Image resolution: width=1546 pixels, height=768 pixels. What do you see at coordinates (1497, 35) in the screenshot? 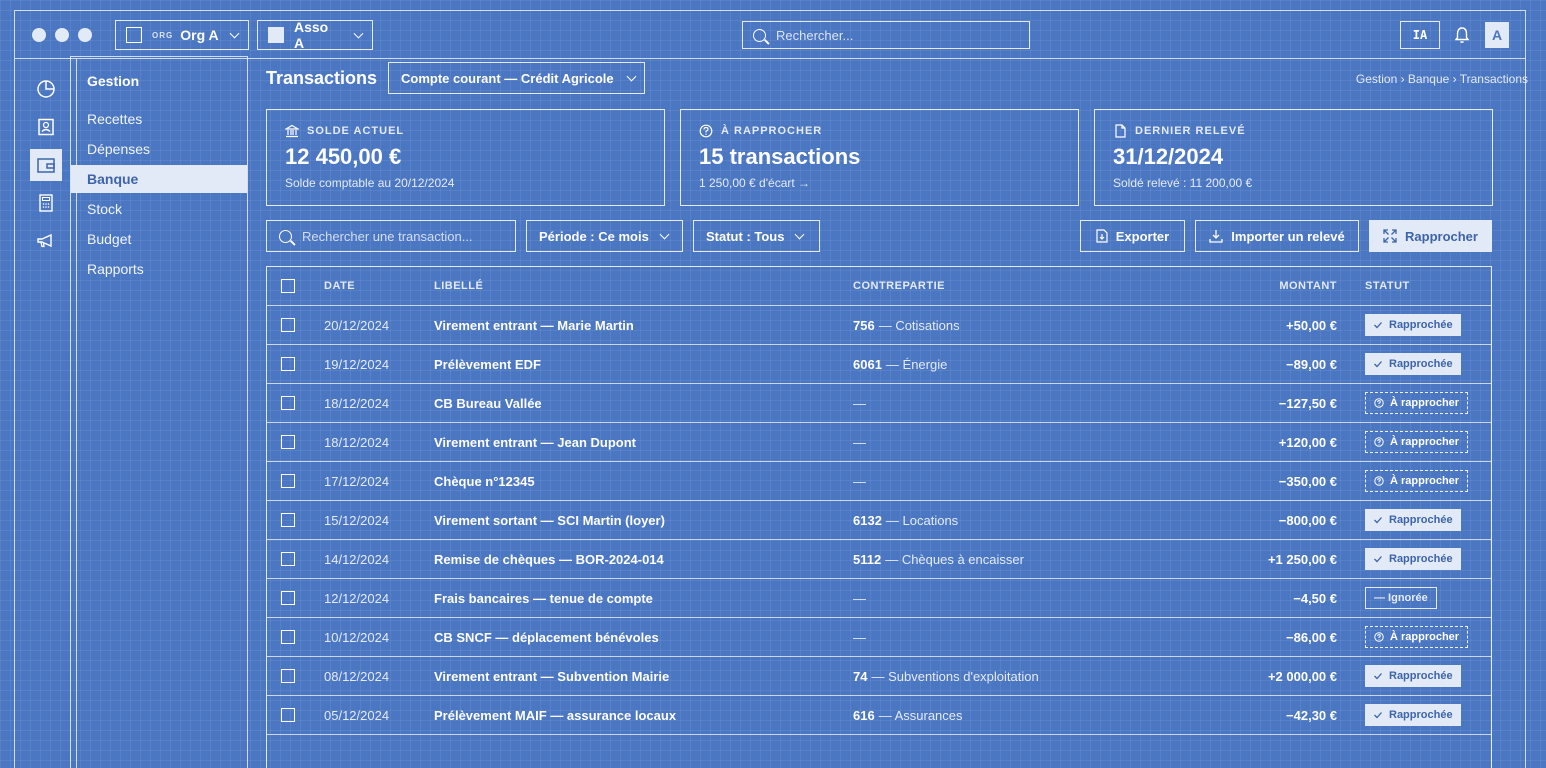
I see `user-avatar: A` at bounding box center [1497, 35].